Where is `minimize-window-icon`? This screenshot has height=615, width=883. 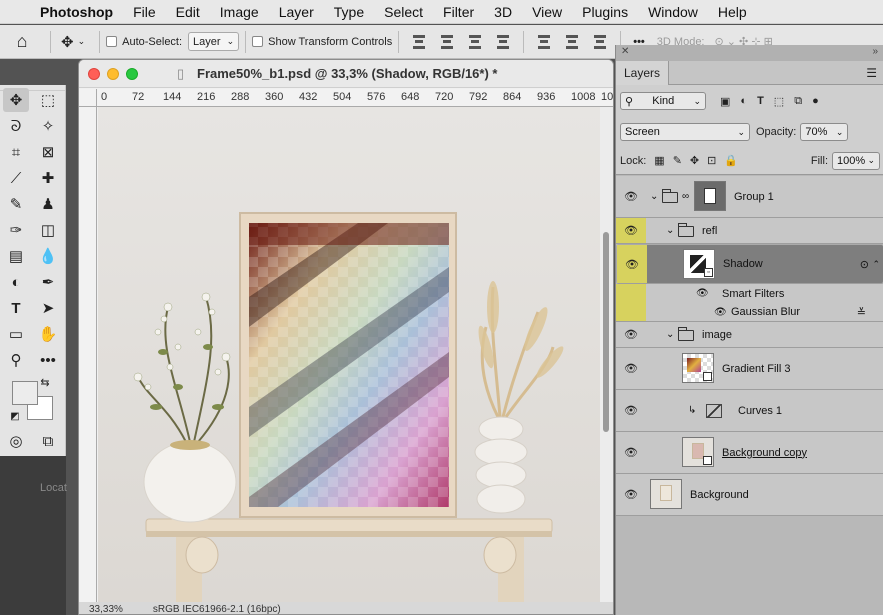
minimize-window-icon is located at coordinates (113, 74).